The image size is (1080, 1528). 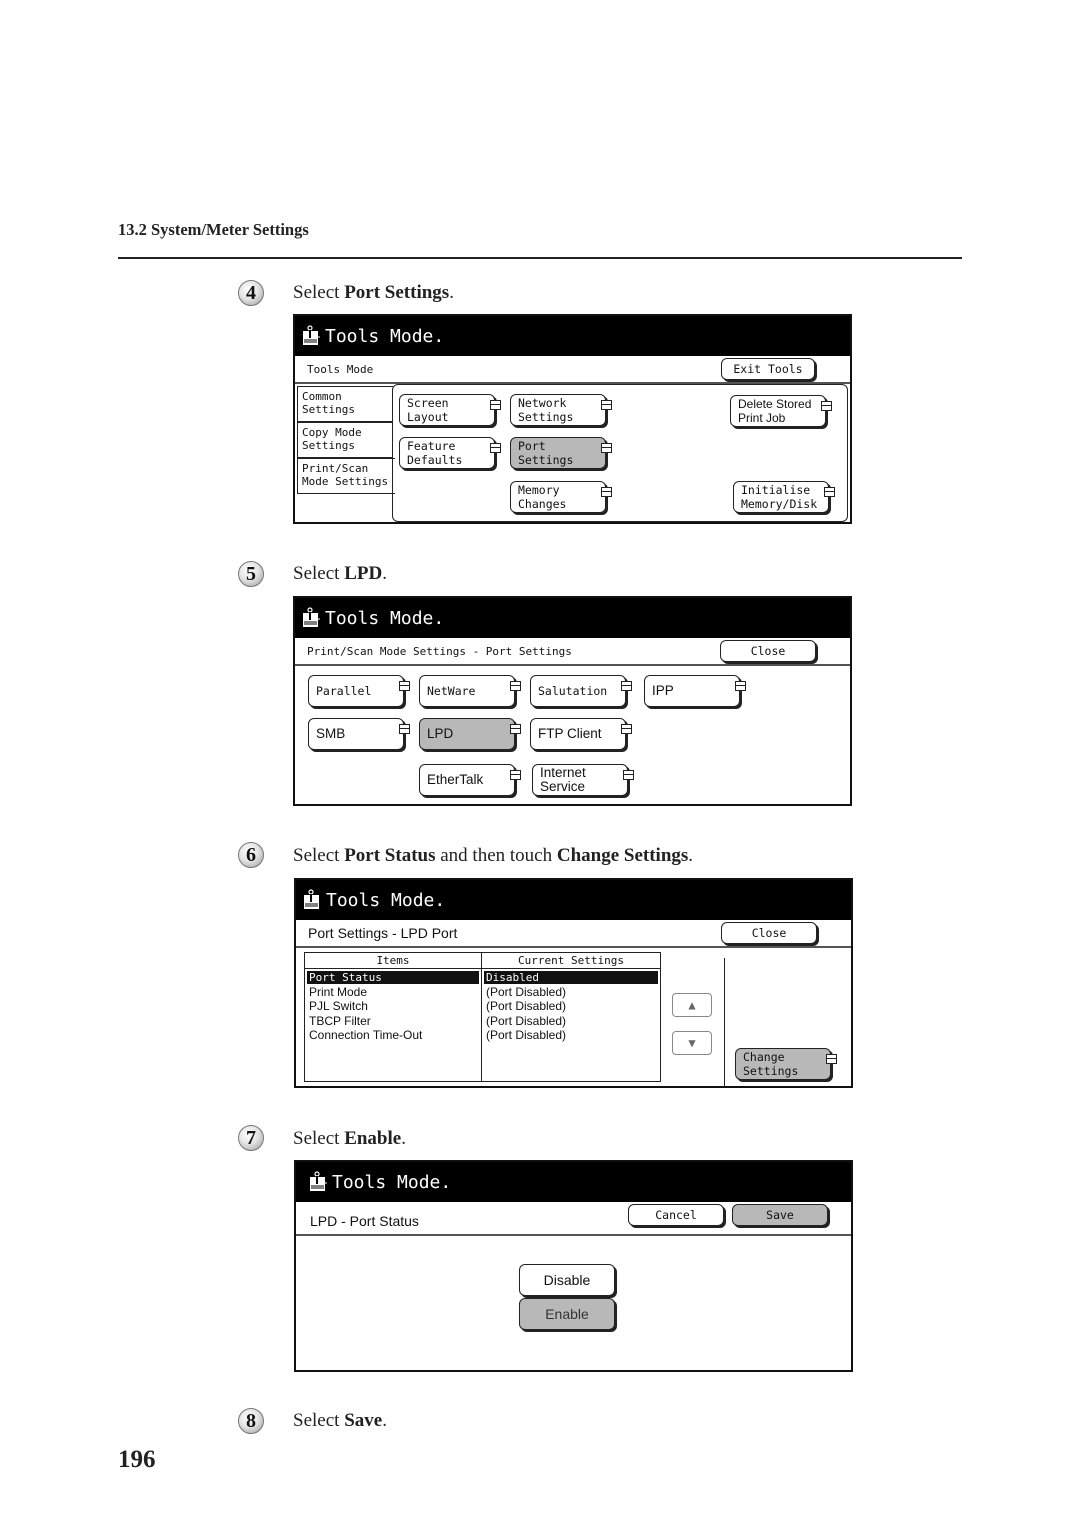 I want to click on scroll-up-button: ▲, so click(x=692, y=1005).